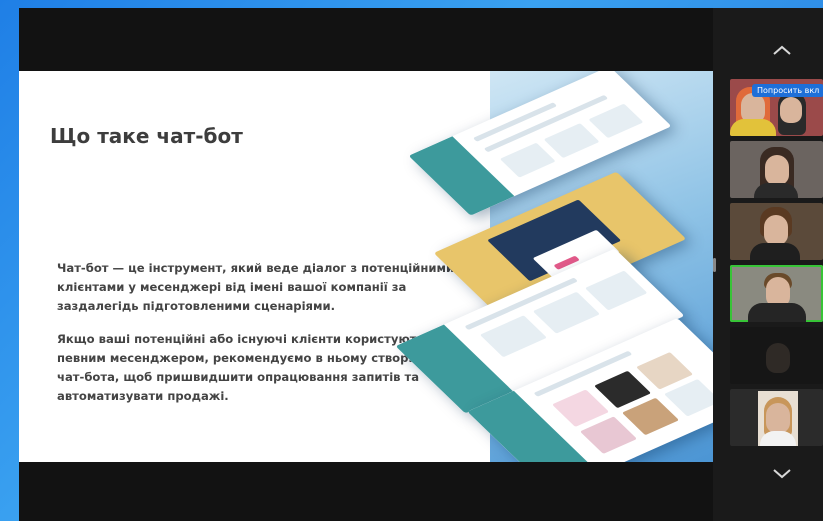  Describe the element at coordinates (146, 136) in the screenshot. I see `slide-title: Що таке чат-бот` at that location.